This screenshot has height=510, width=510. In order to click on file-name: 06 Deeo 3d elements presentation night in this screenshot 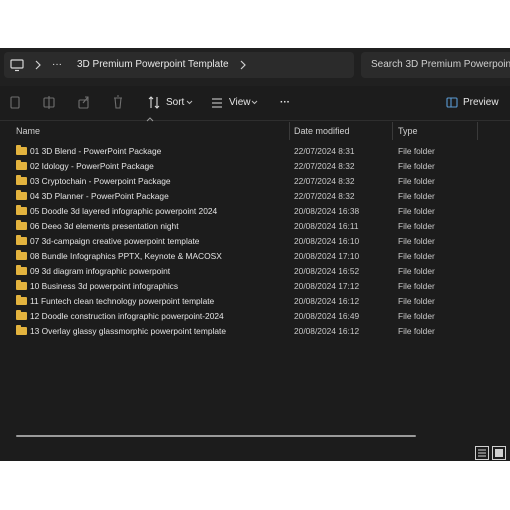, I will do `click(104, 226)`.